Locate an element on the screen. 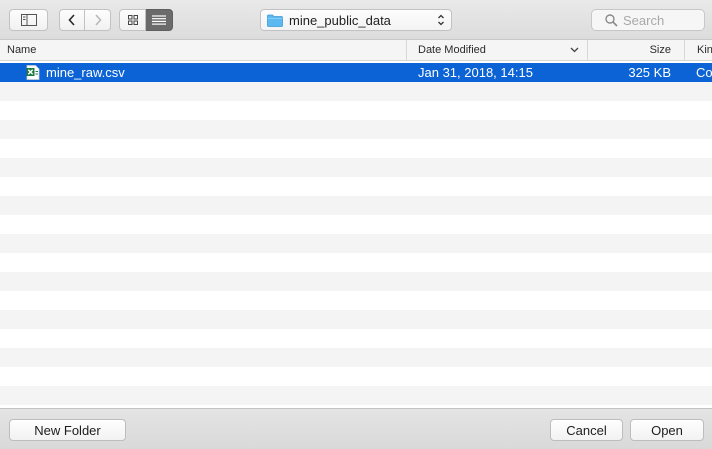  file-date-modified: Jan 31, 2018, 14:15 is located at coordinates (475, 72).